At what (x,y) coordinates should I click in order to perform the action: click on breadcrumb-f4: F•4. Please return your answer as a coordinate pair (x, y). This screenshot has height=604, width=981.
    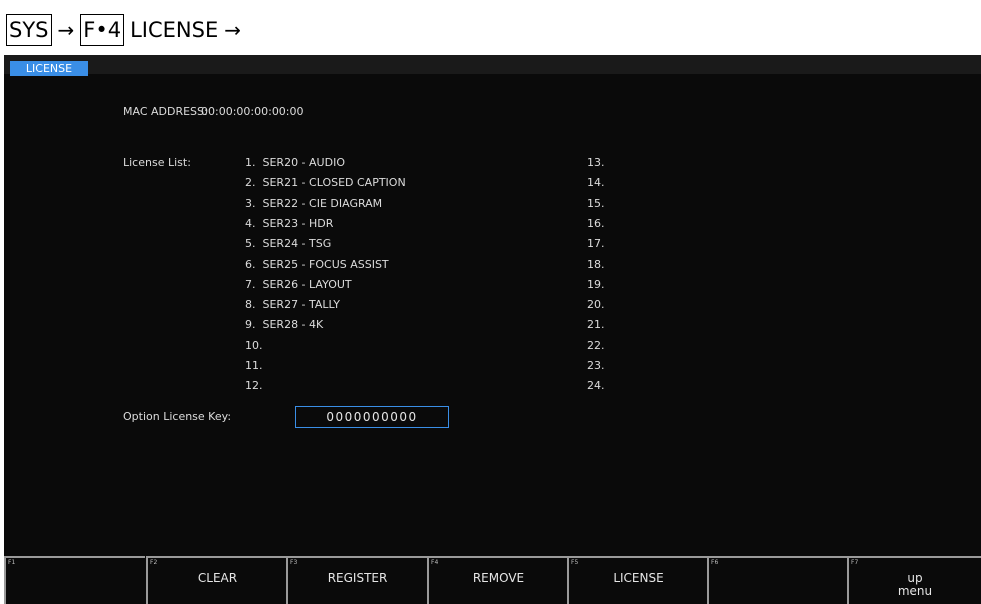
    Looking at the image, I should click on (102, 30).